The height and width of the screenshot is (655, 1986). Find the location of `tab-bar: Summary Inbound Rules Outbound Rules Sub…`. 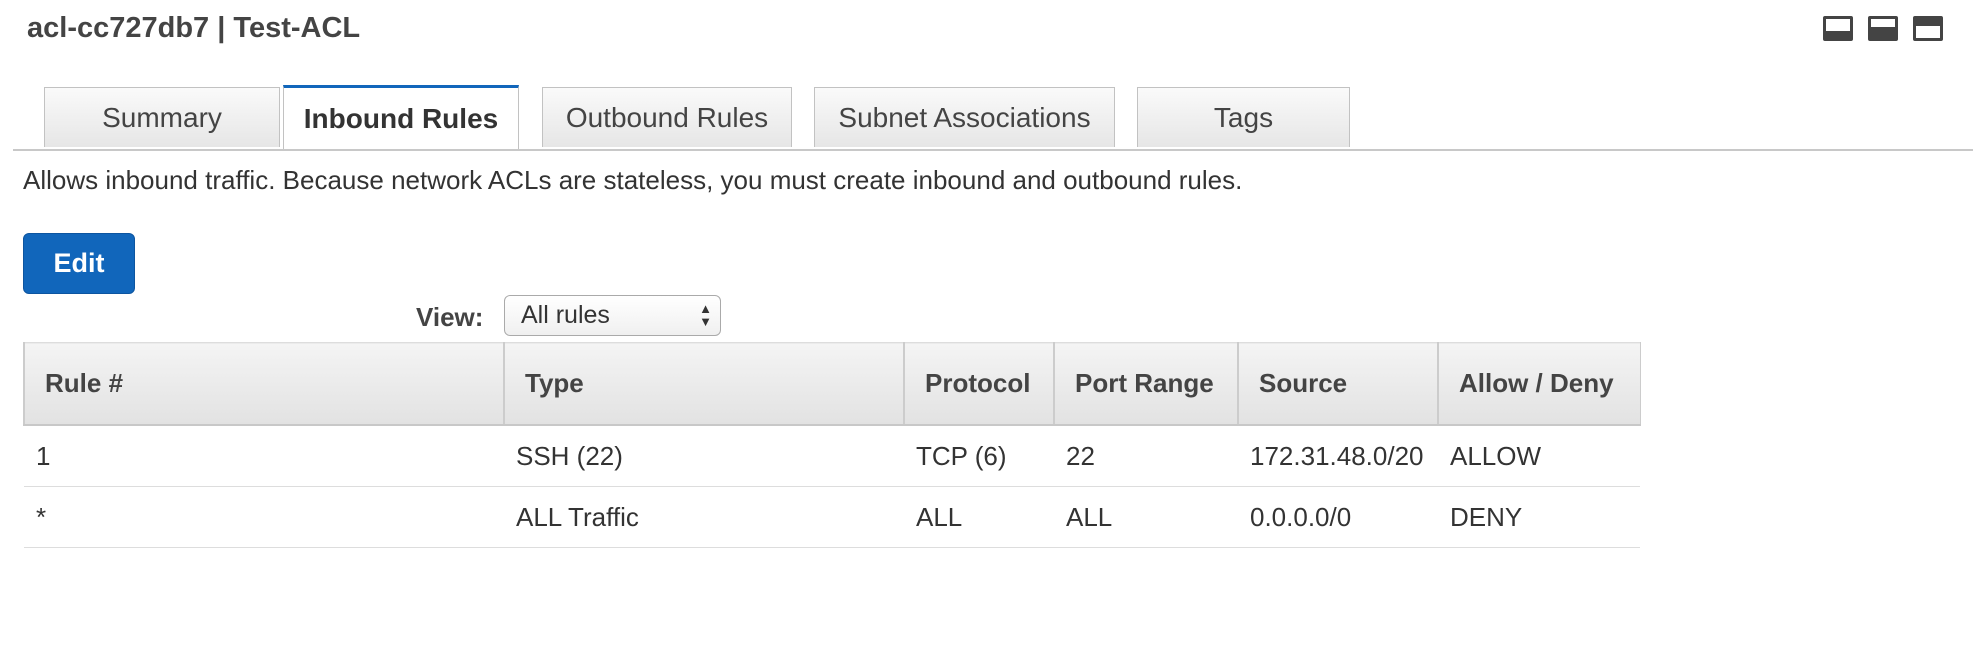

tab-bar: Summary Inbound Rules Outbound Rules Sub… is located at coordinates (993, 118).